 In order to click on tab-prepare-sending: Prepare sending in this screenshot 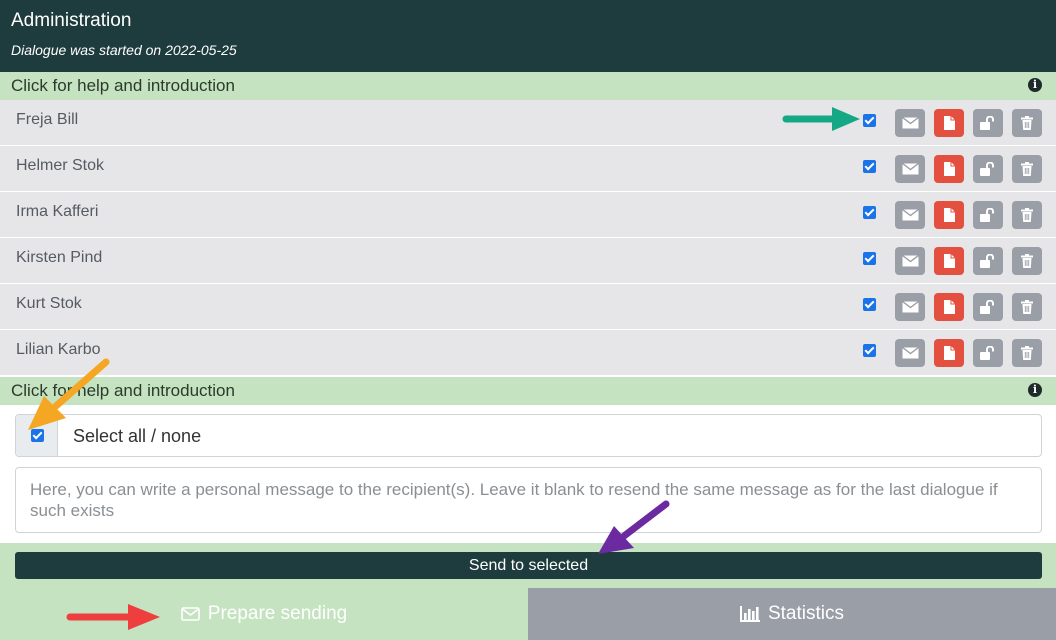, I will do `click(264, 614)`.